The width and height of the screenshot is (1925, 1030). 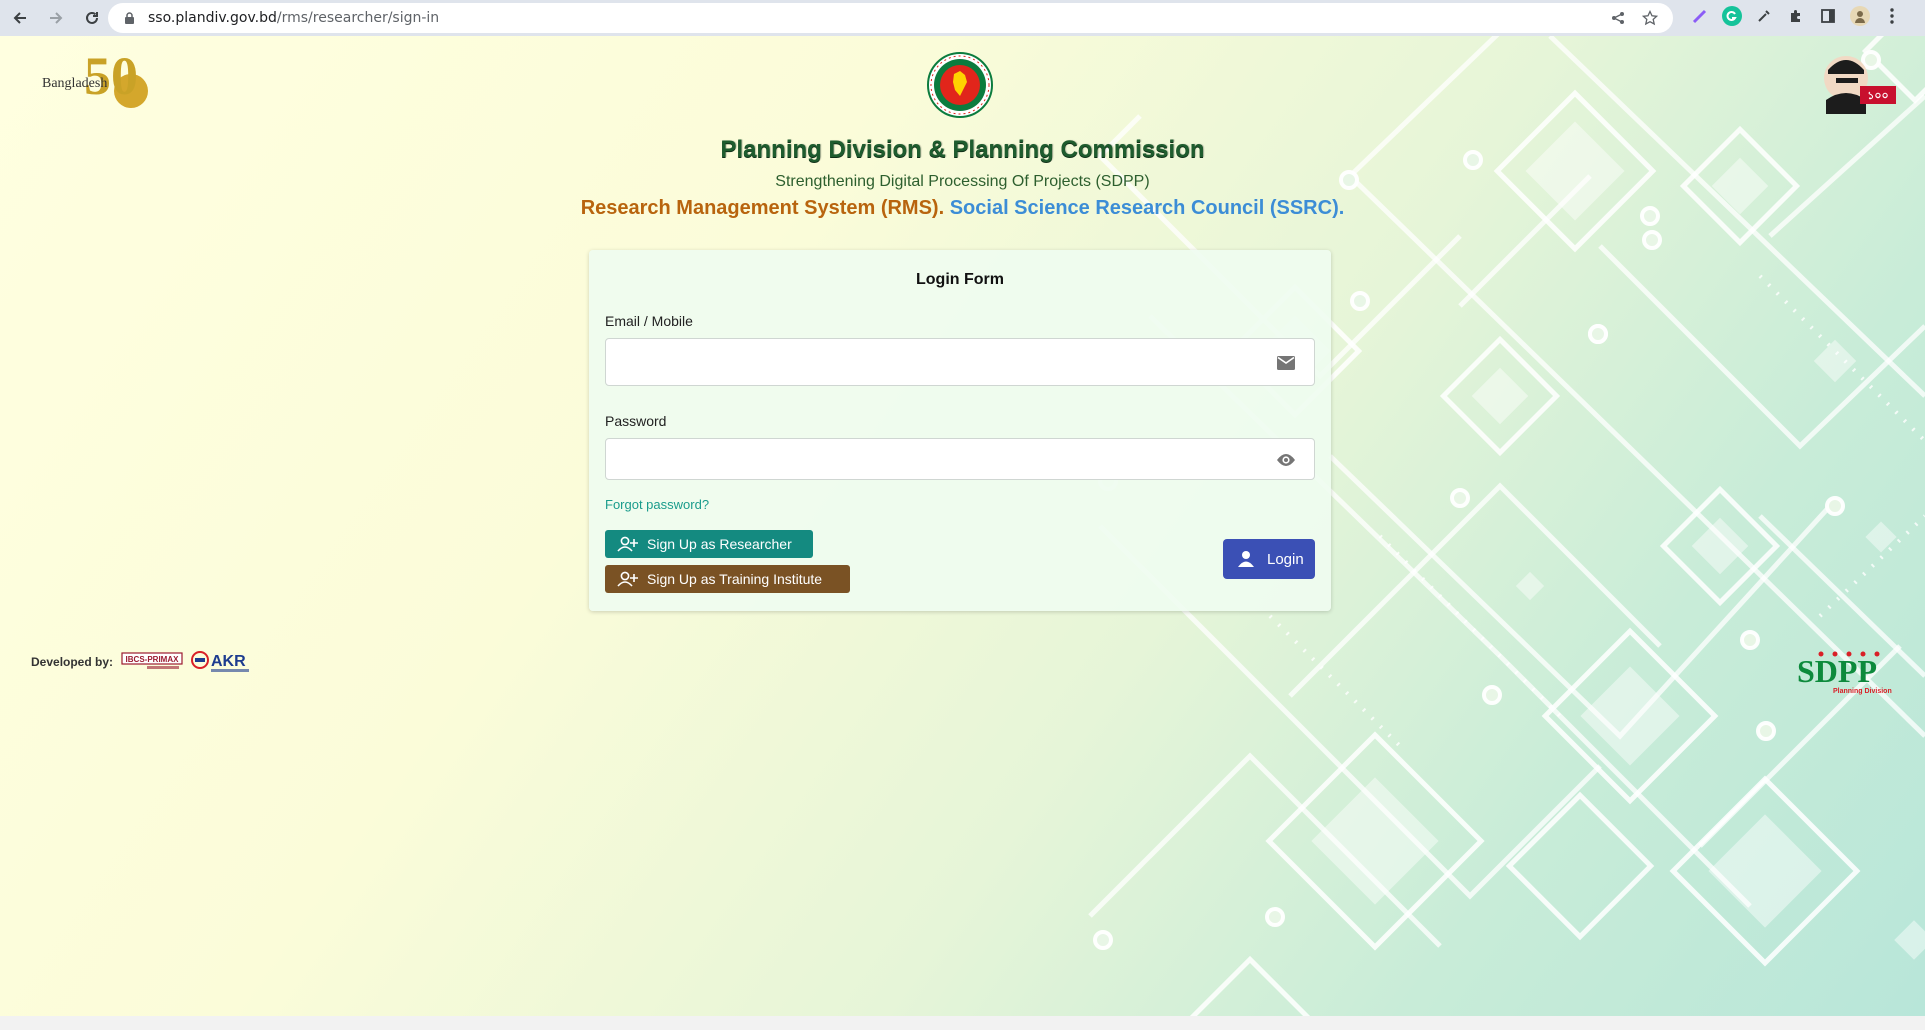 What do you see at coordinates (1860, 85) in the screenshot?
I see `mujib-100-logo: ১০০` at bounding box center [1860, 85].